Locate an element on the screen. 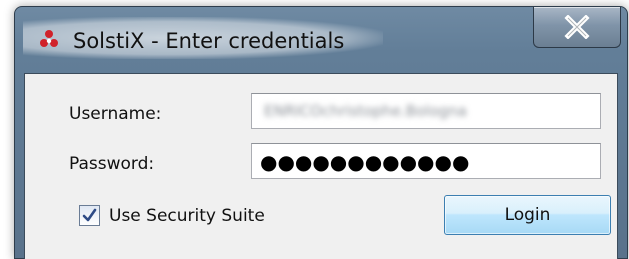 This screenshot has height=259, width=629. security-suite-checkbox is located at coordinates (89, 215).